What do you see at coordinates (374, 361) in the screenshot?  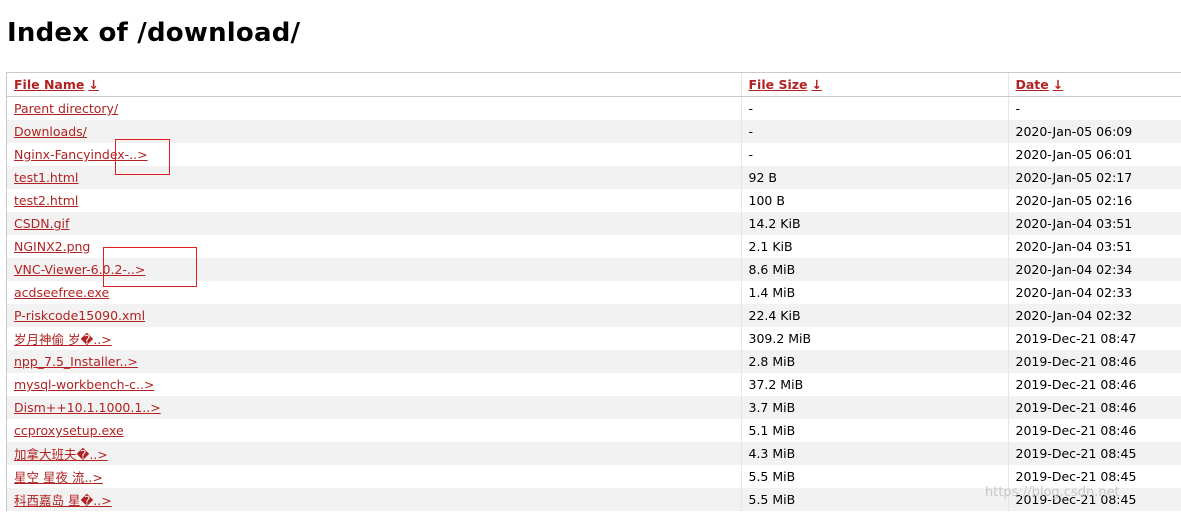 I see `file-name-cell: npp_7.5_Installer..>` at bounding box center [374, 361].